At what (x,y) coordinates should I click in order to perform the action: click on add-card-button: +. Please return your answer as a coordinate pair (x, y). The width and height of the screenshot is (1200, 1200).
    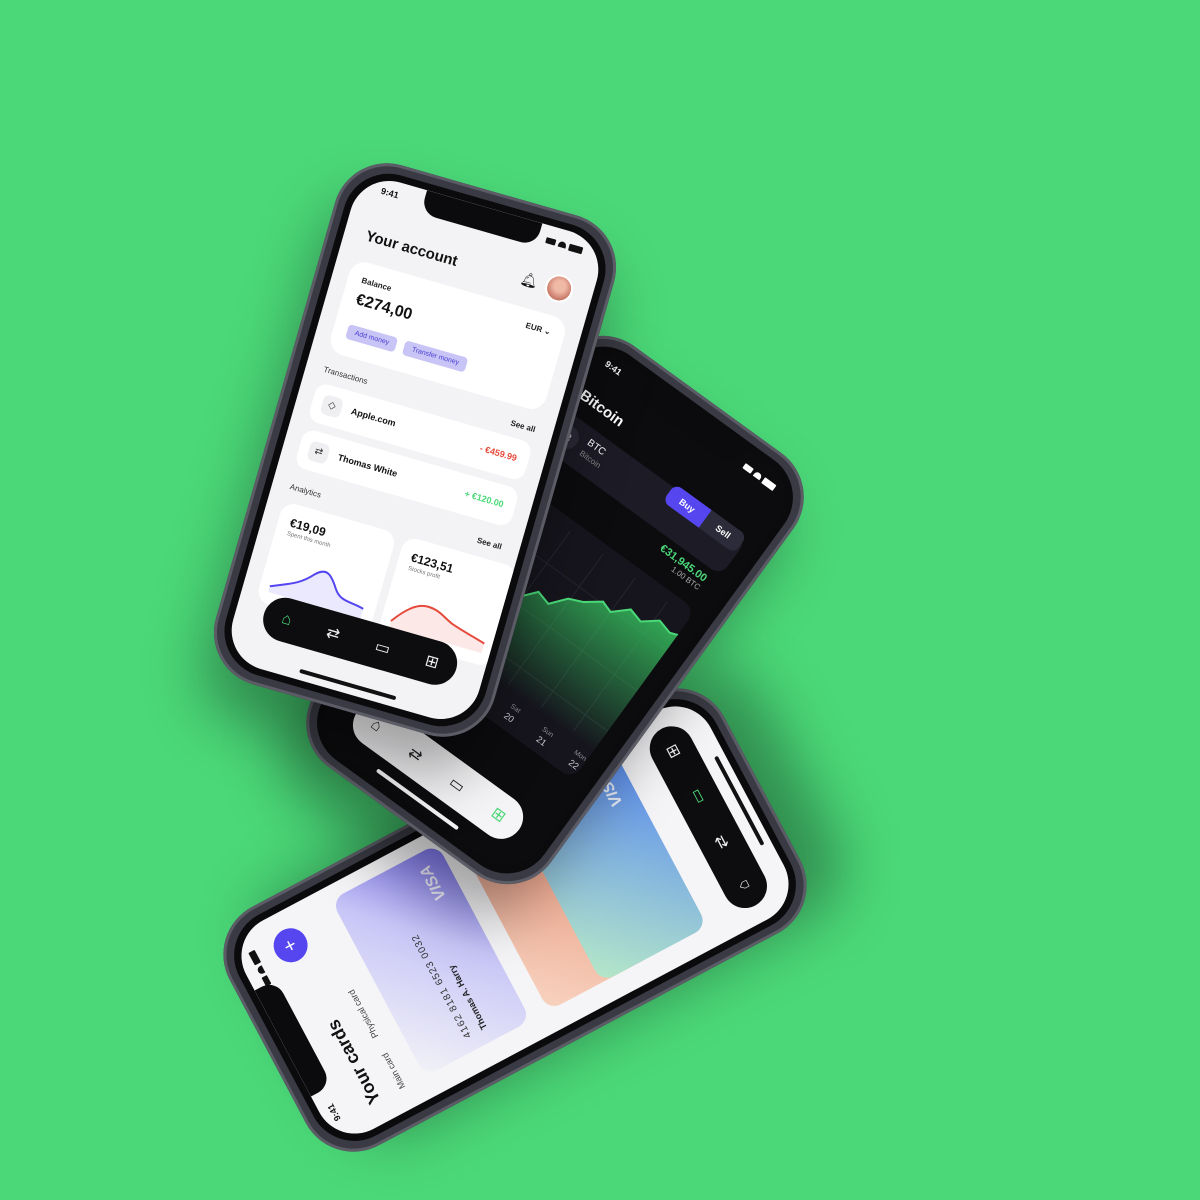
    Looking at the image, I should click on (290, 945).